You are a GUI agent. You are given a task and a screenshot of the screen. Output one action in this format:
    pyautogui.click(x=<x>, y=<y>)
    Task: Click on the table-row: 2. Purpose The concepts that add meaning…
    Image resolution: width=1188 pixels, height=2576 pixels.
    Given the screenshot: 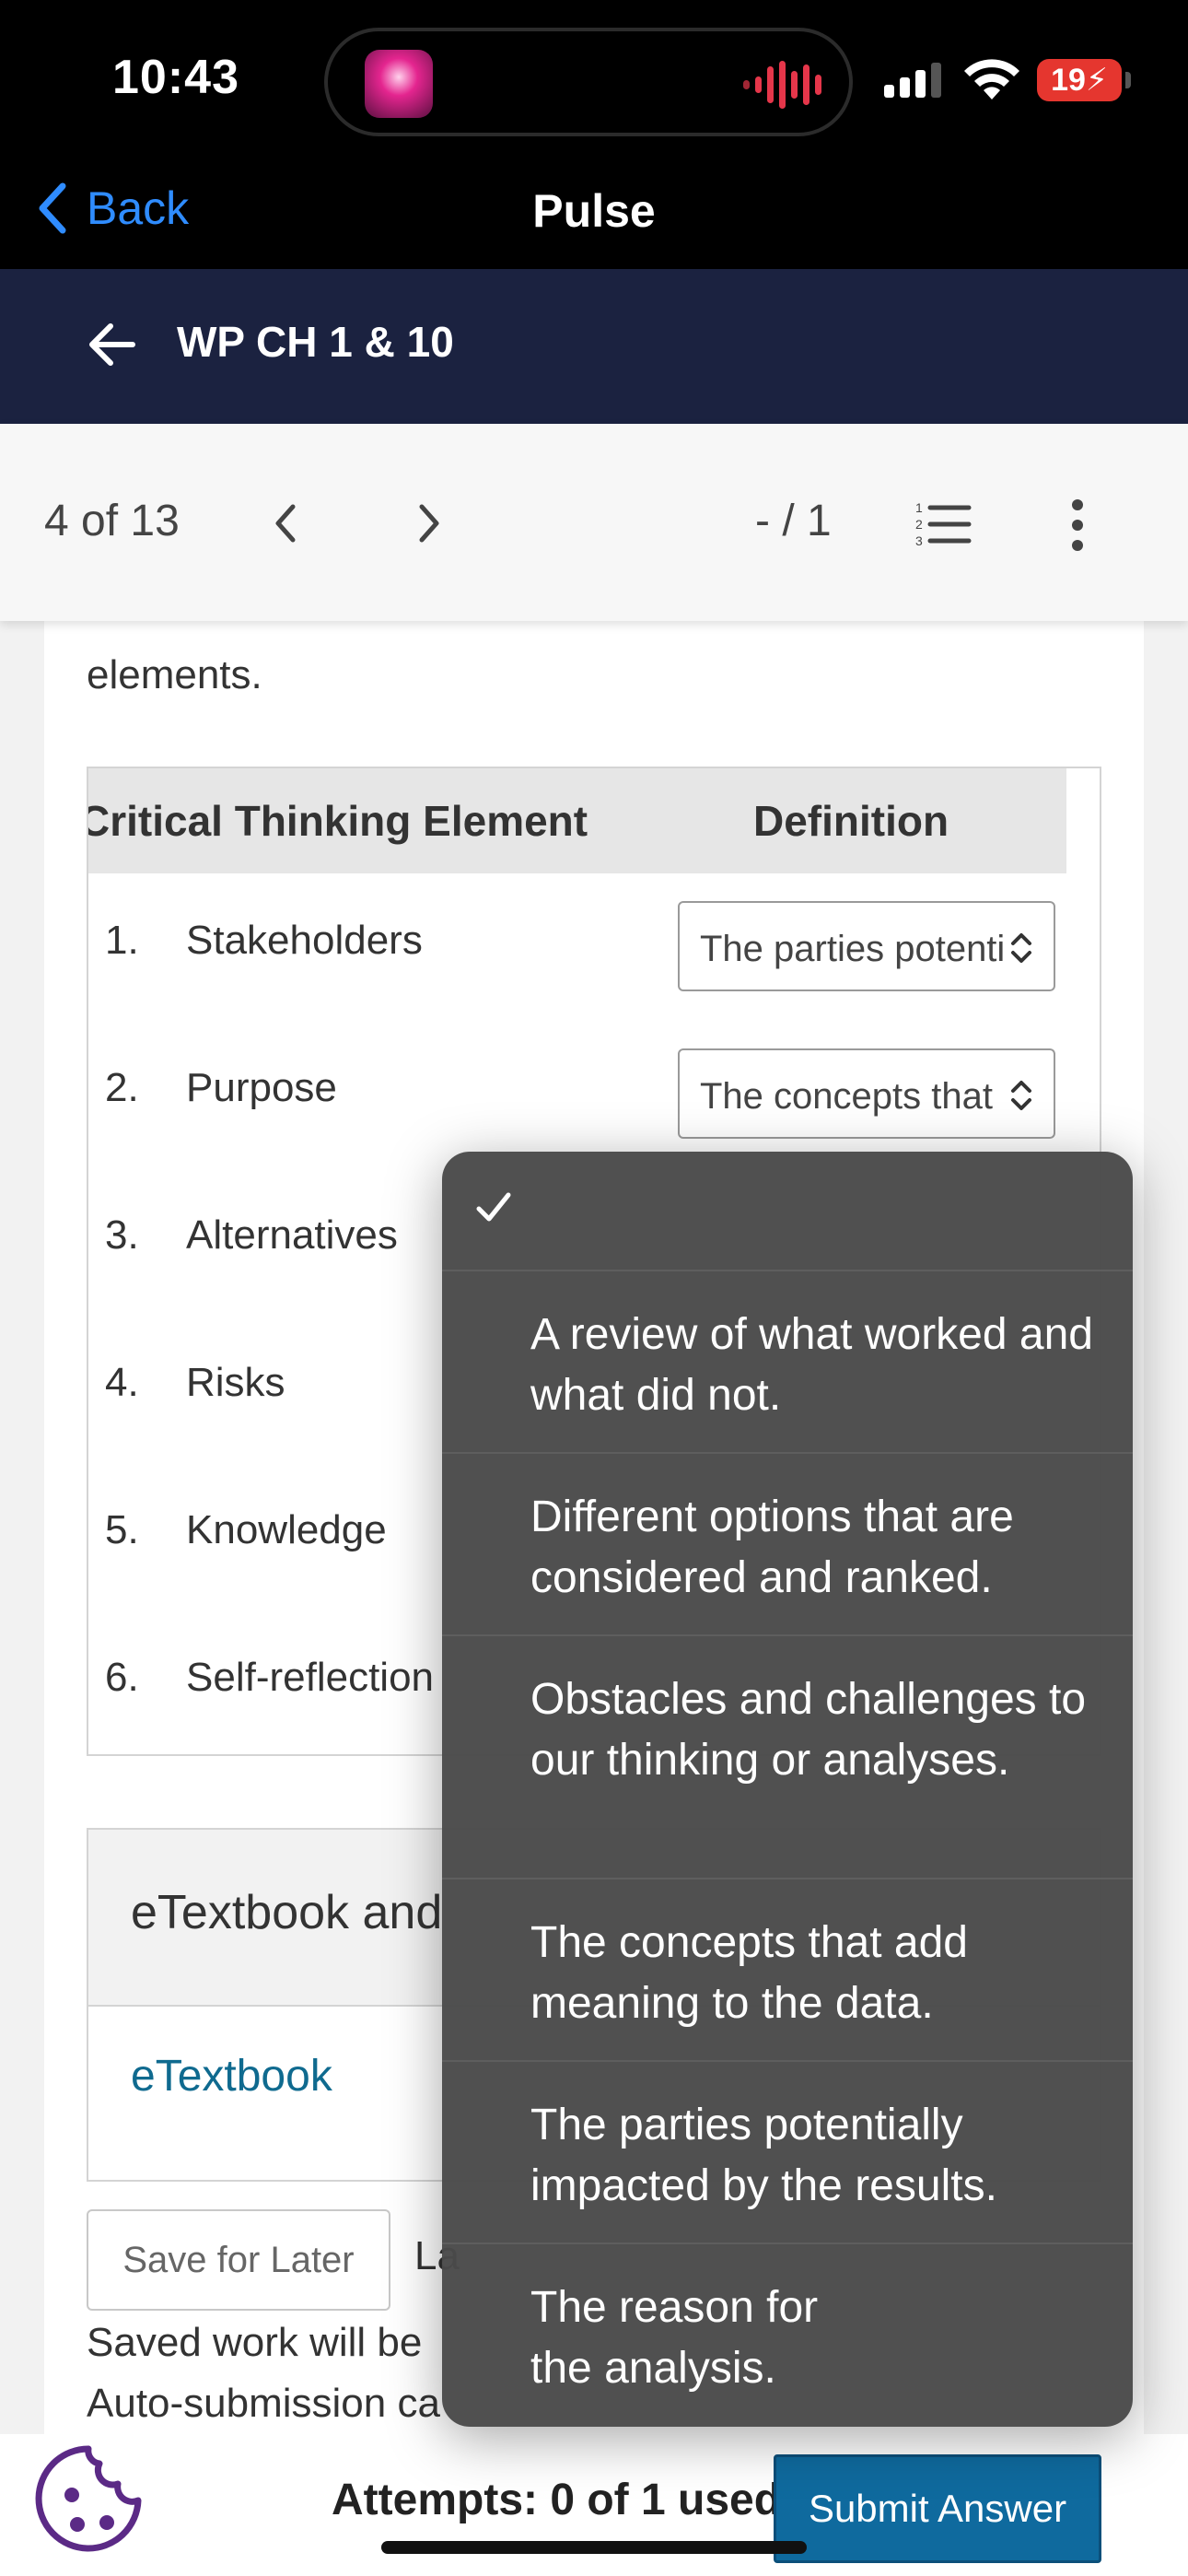 What is the action you would take?
    pyautogui.click(x=594, y=1094)
    